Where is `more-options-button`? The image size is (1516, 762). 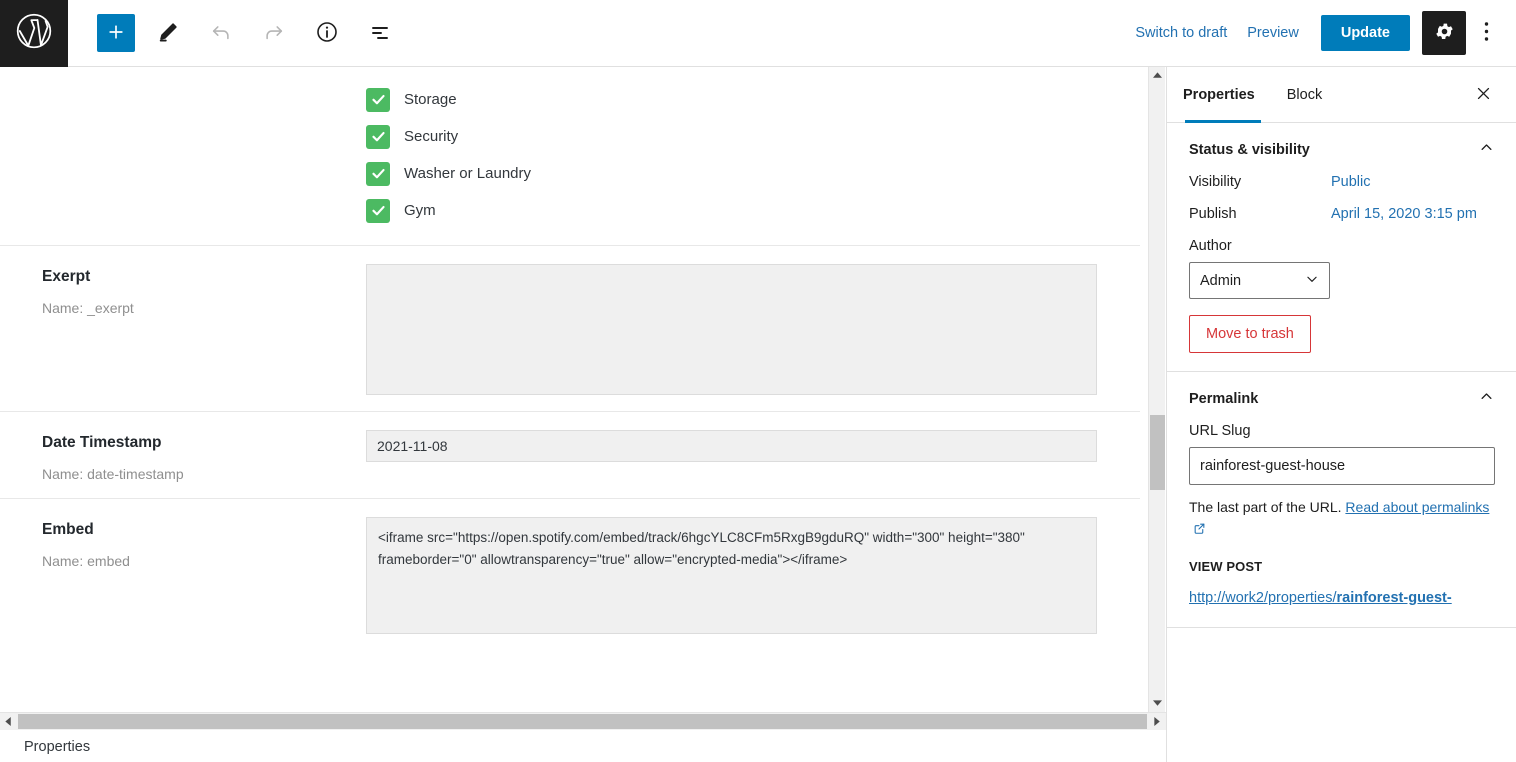 more-options-button is located at coordinates (1486, 33).